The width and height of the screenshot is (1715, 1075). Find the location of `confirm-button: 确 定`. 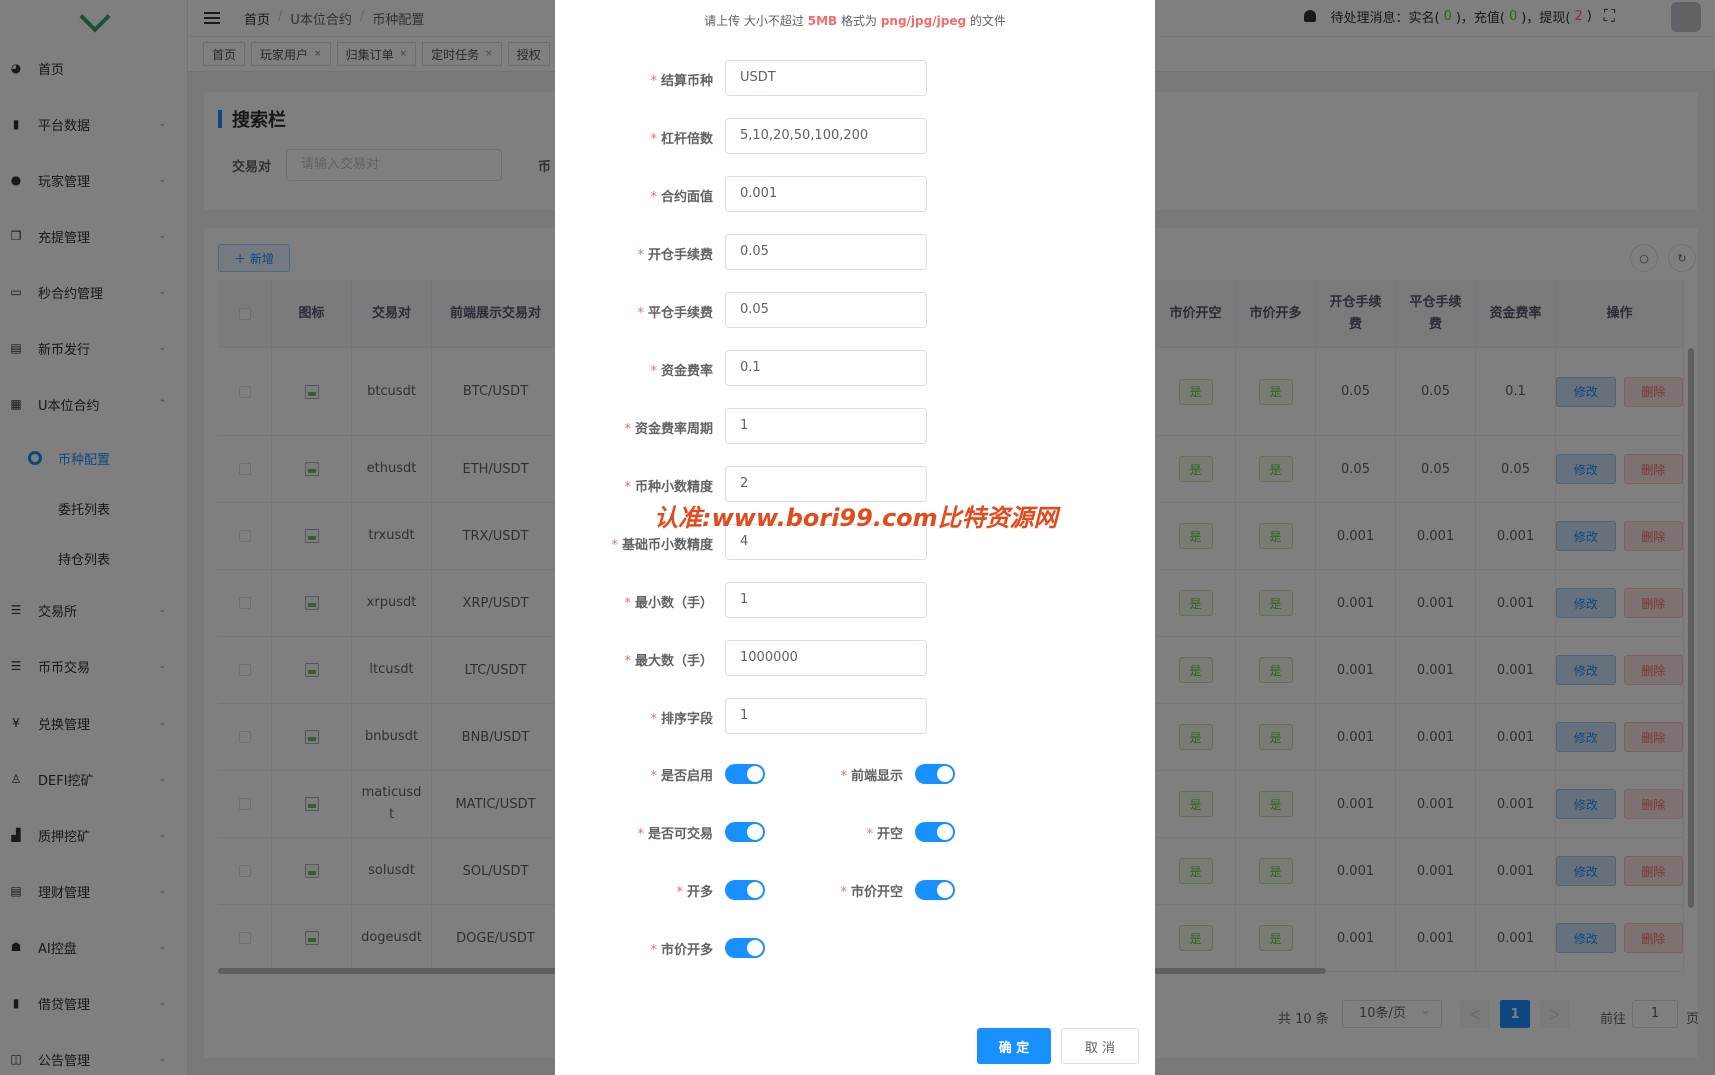

confirm-button: 确 定 is located at coordinates (1014, 1046).